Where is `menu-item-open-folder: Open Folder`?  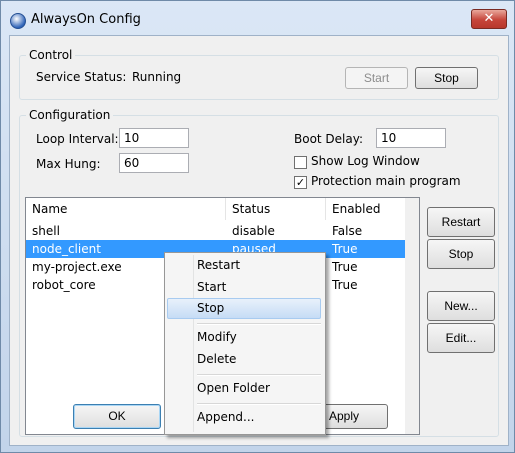
menu-item-open-folder: Open Folder is located at coordinates (244, 388).